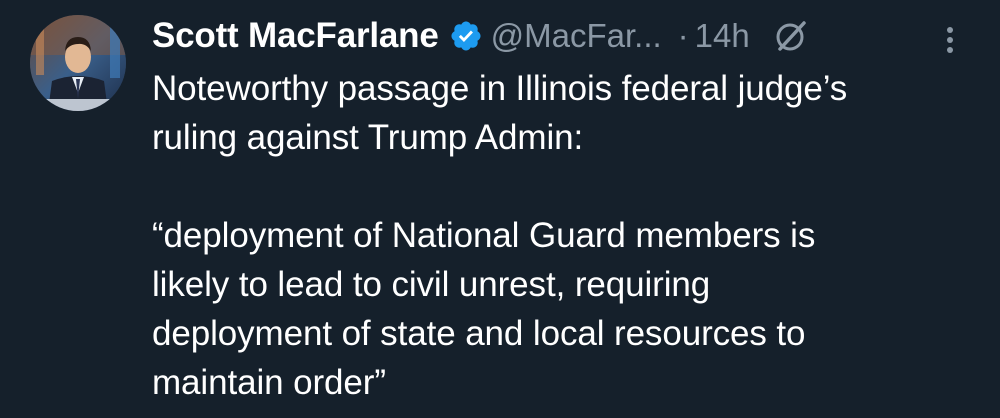  I want to click on timestamp: 14h, so click(722, 36).